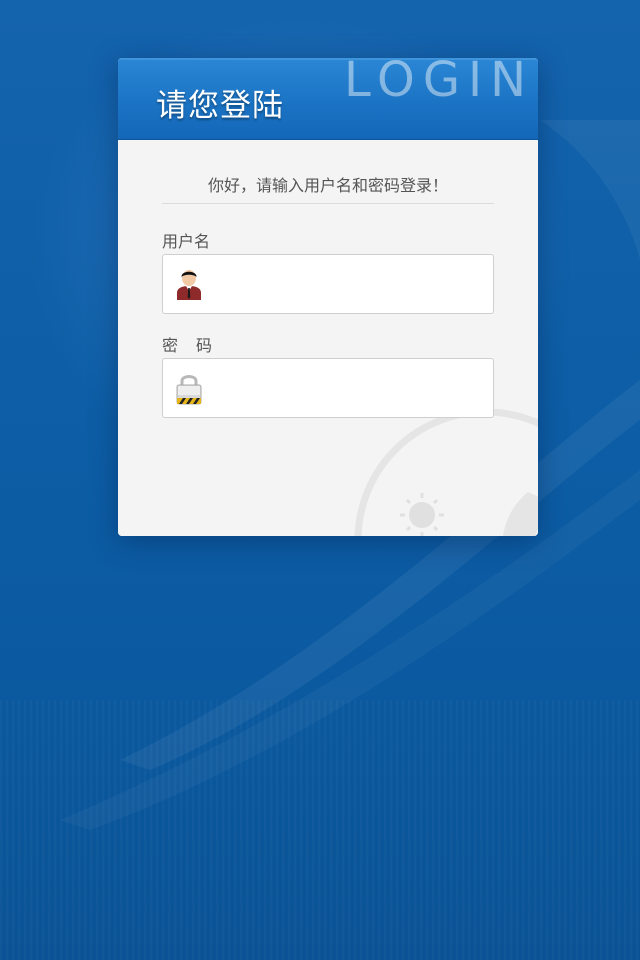 This screenshot has width=640, height=960. I want to click on password-field, so click(328, 388).